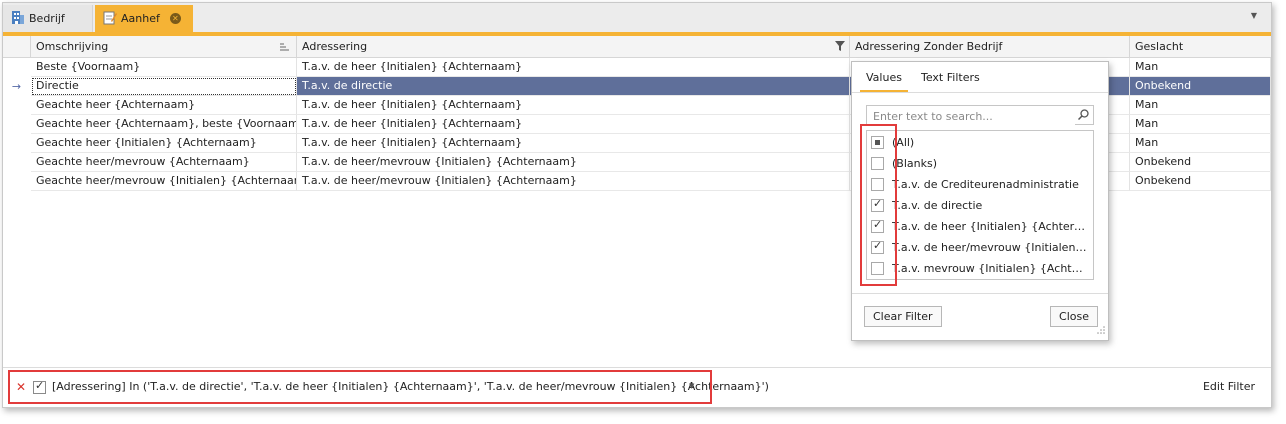  What do you see at coordinates (285, 48) in the screenshot?
I see `sort-ascending-icon` at bounding box center [285, 48].